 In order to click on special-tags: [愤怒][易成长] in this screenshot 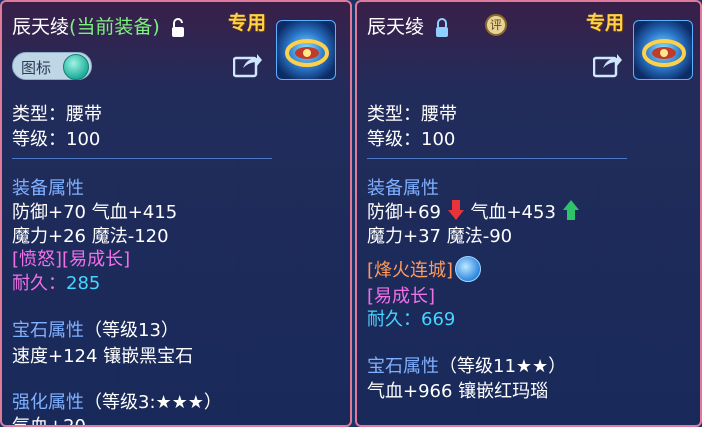, I will do `click(71, 259)`.